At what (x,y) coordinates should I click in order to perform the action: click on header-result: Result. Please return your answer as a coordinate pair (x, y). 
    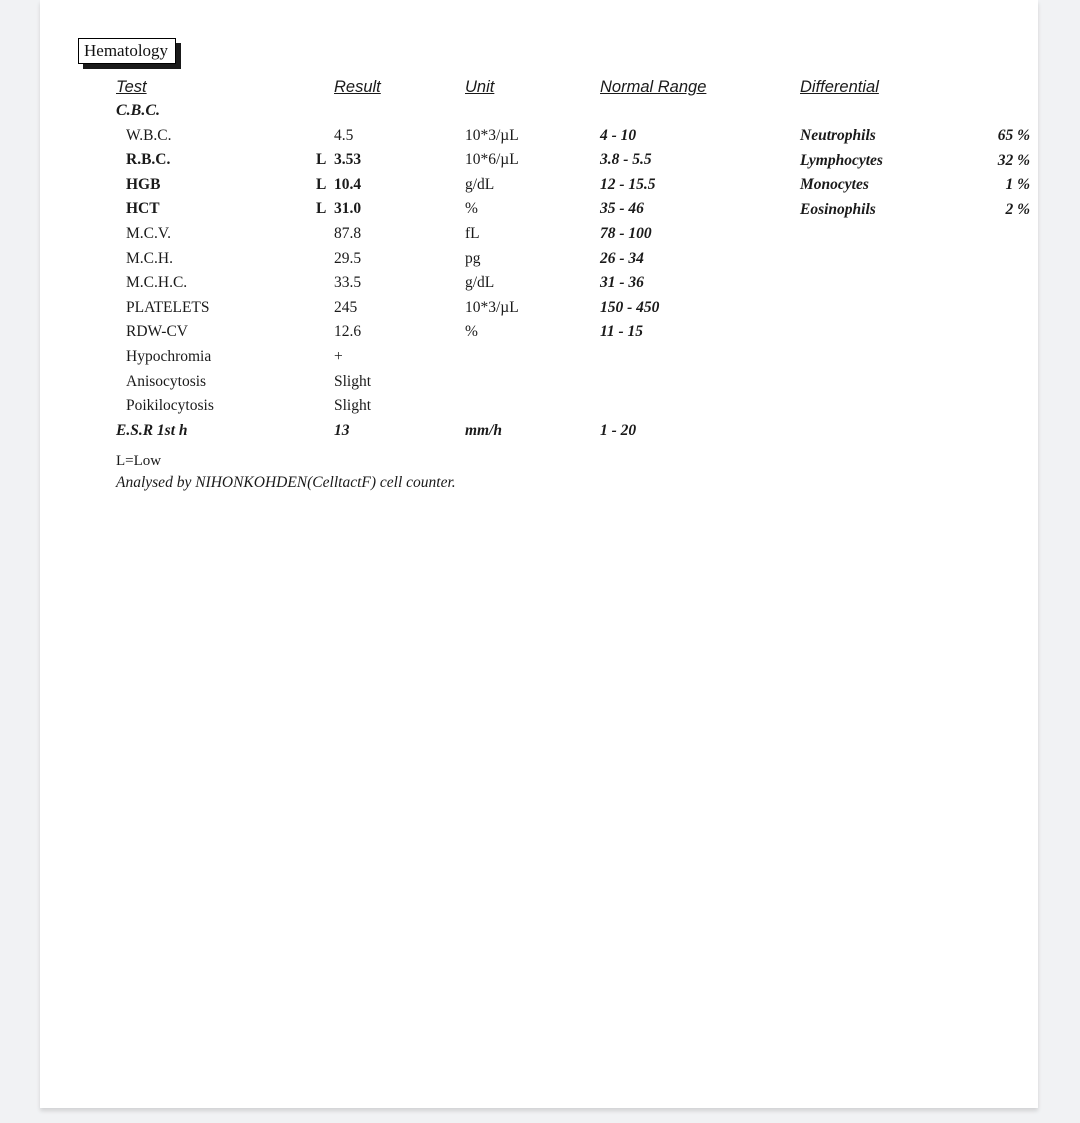
    Looking at the image, I should click on (357, 87).